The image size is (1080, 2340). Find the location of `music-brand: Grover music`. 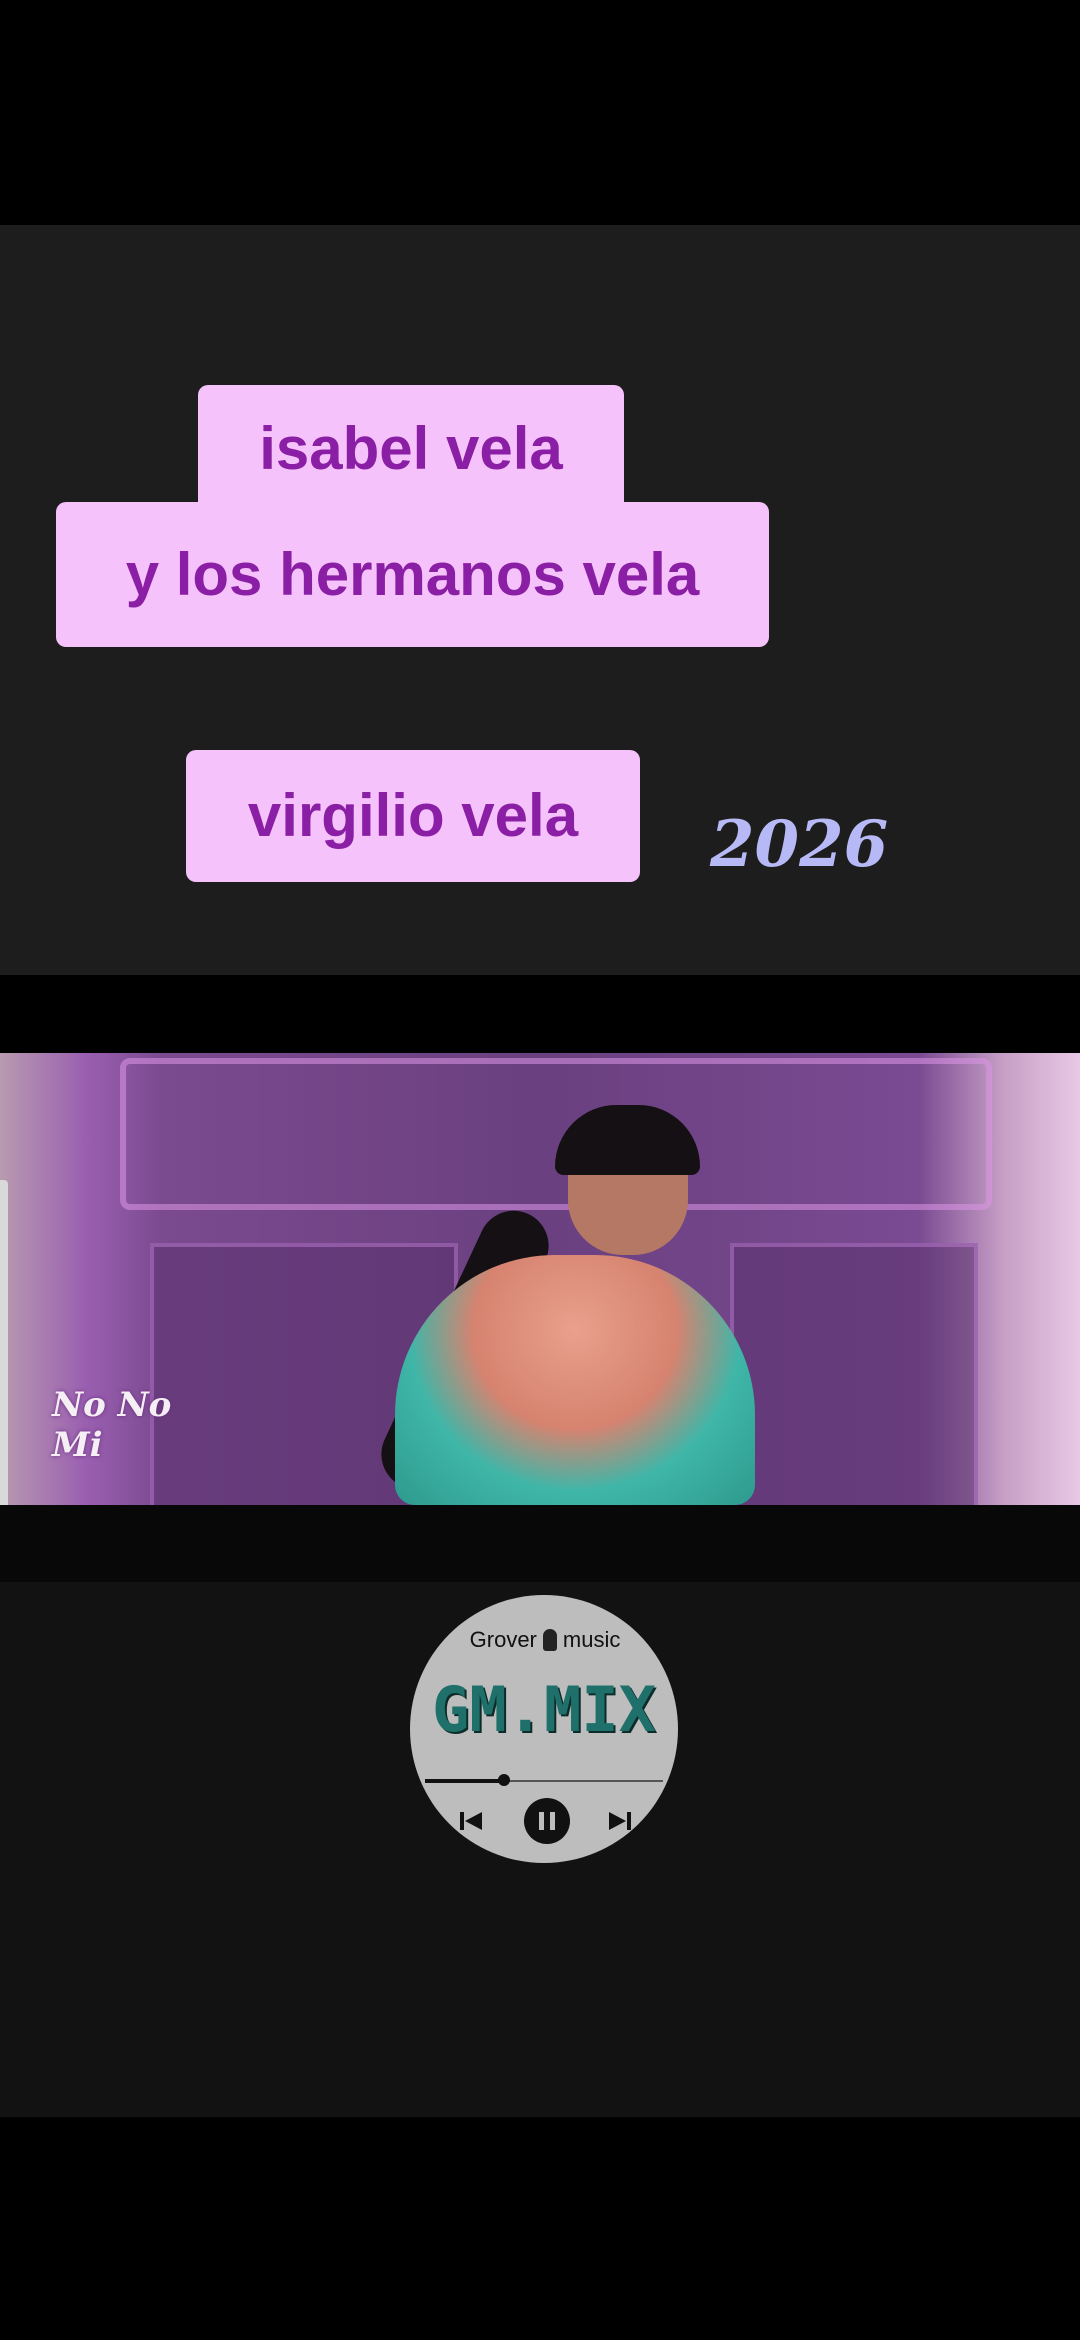

music-brand: Grover music is located at coordinates (545, 1642).